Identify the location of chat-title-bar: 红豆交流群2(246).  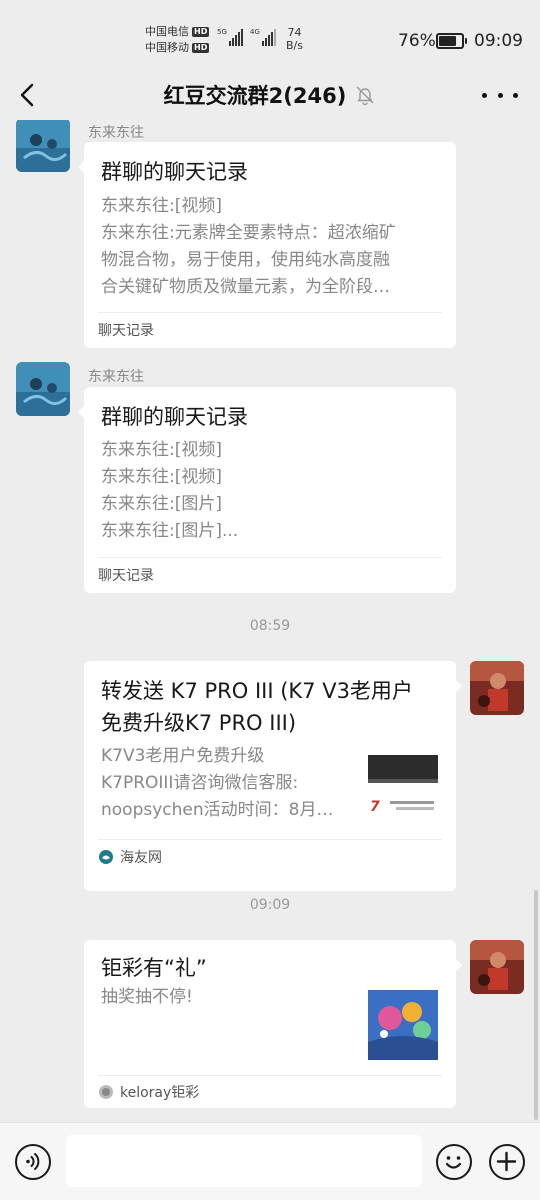
(270, 95).